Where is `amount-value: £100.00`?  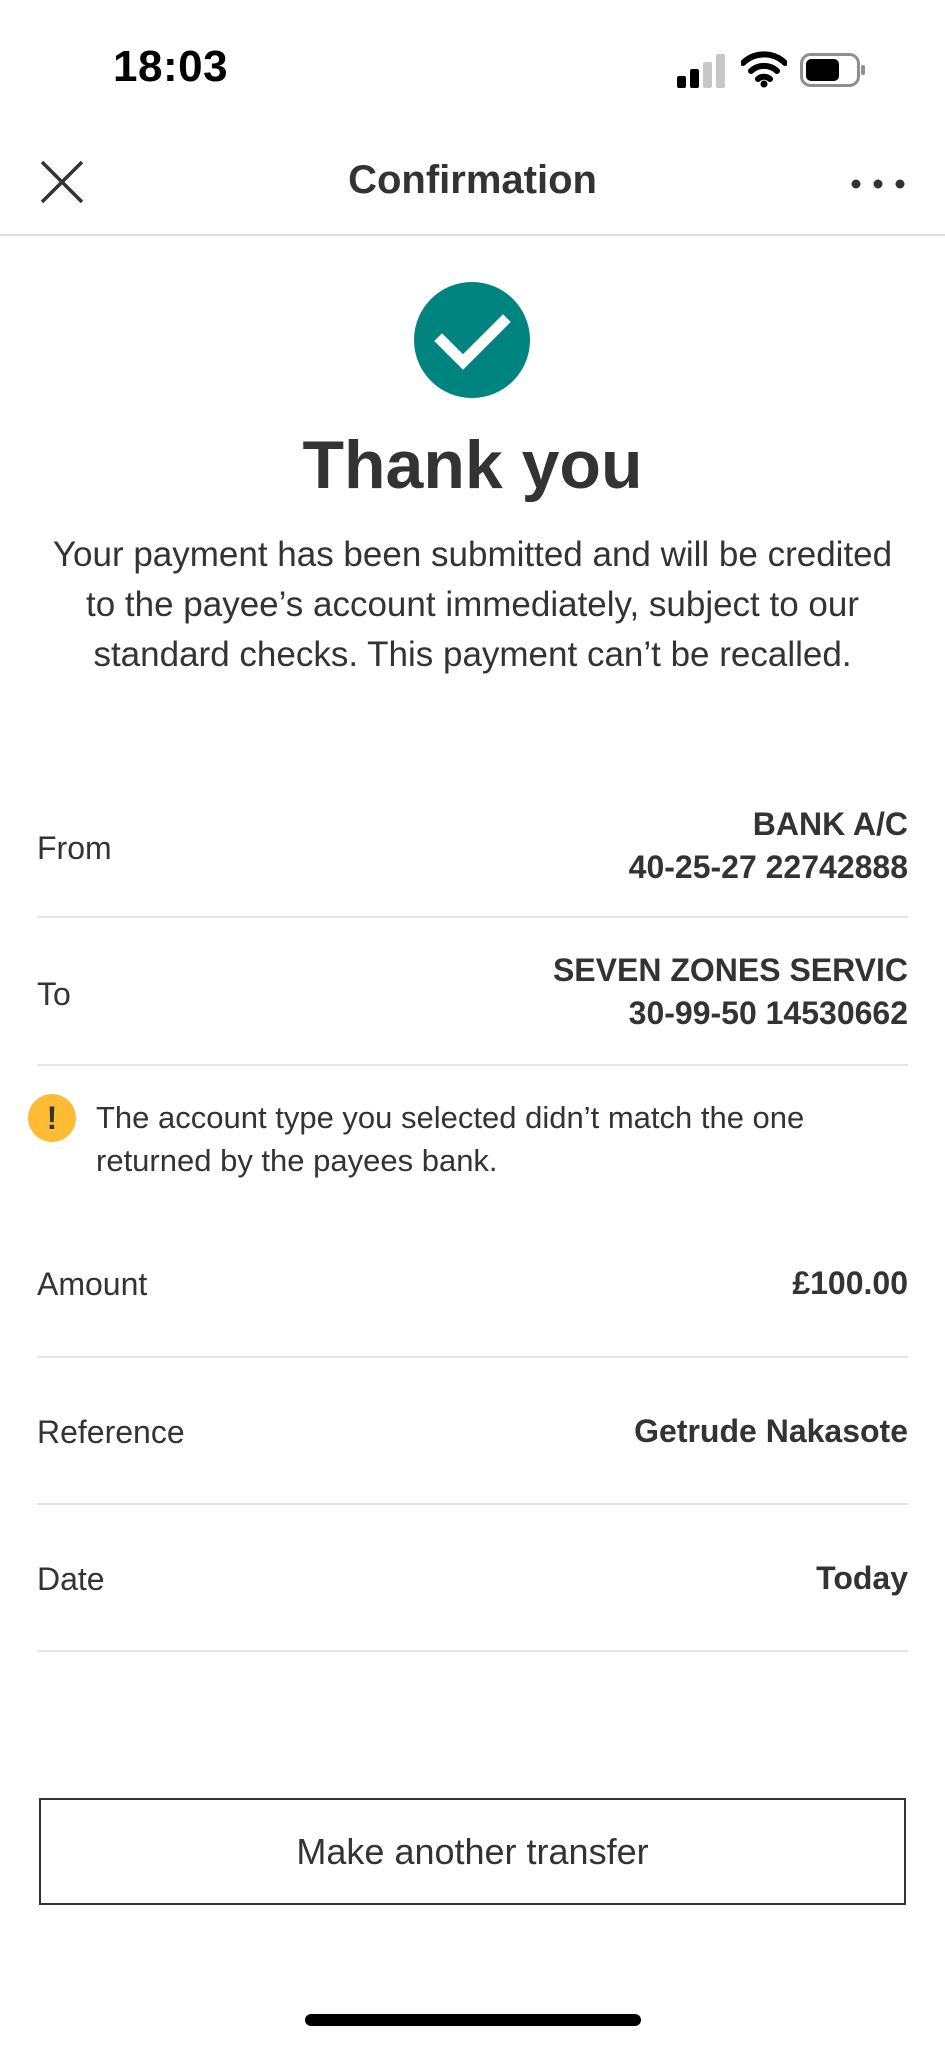
amount-value: £100.00 is located at coordinates (850, 1283).